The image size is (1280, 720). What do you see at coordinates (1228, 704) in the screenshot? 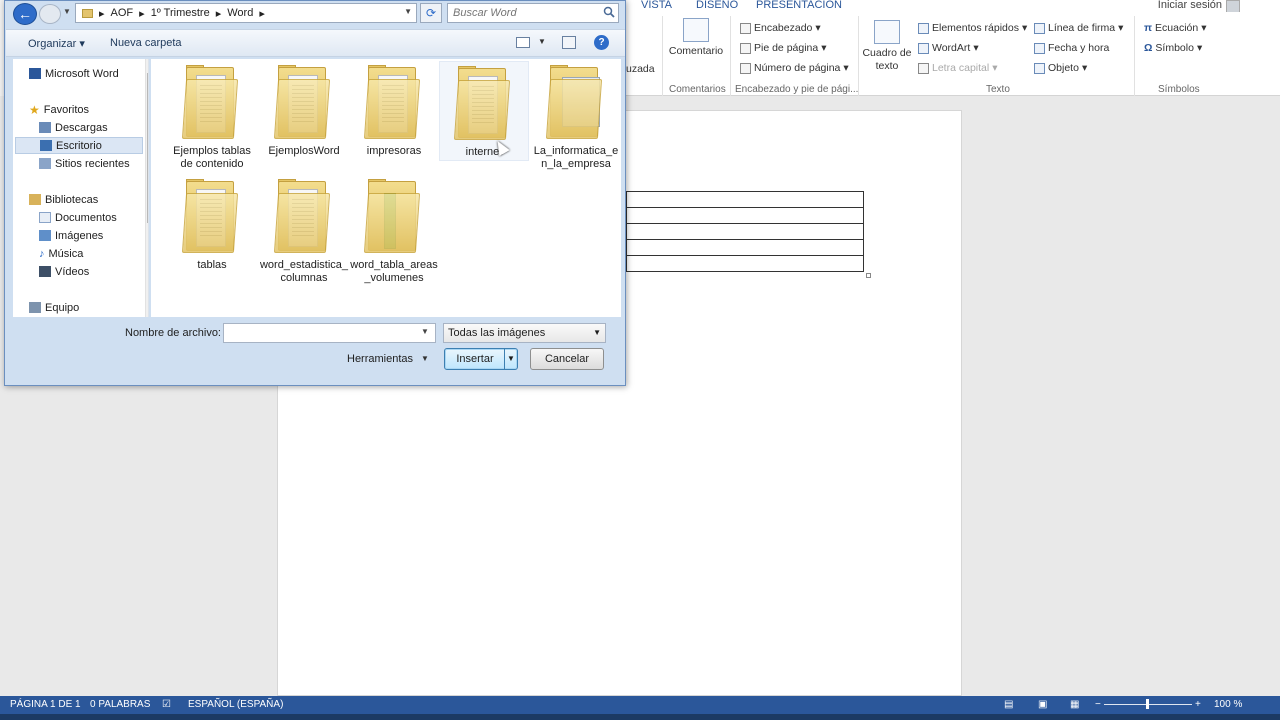
I see `zoom-level: 100 %` at bounding box center [1228, 704].